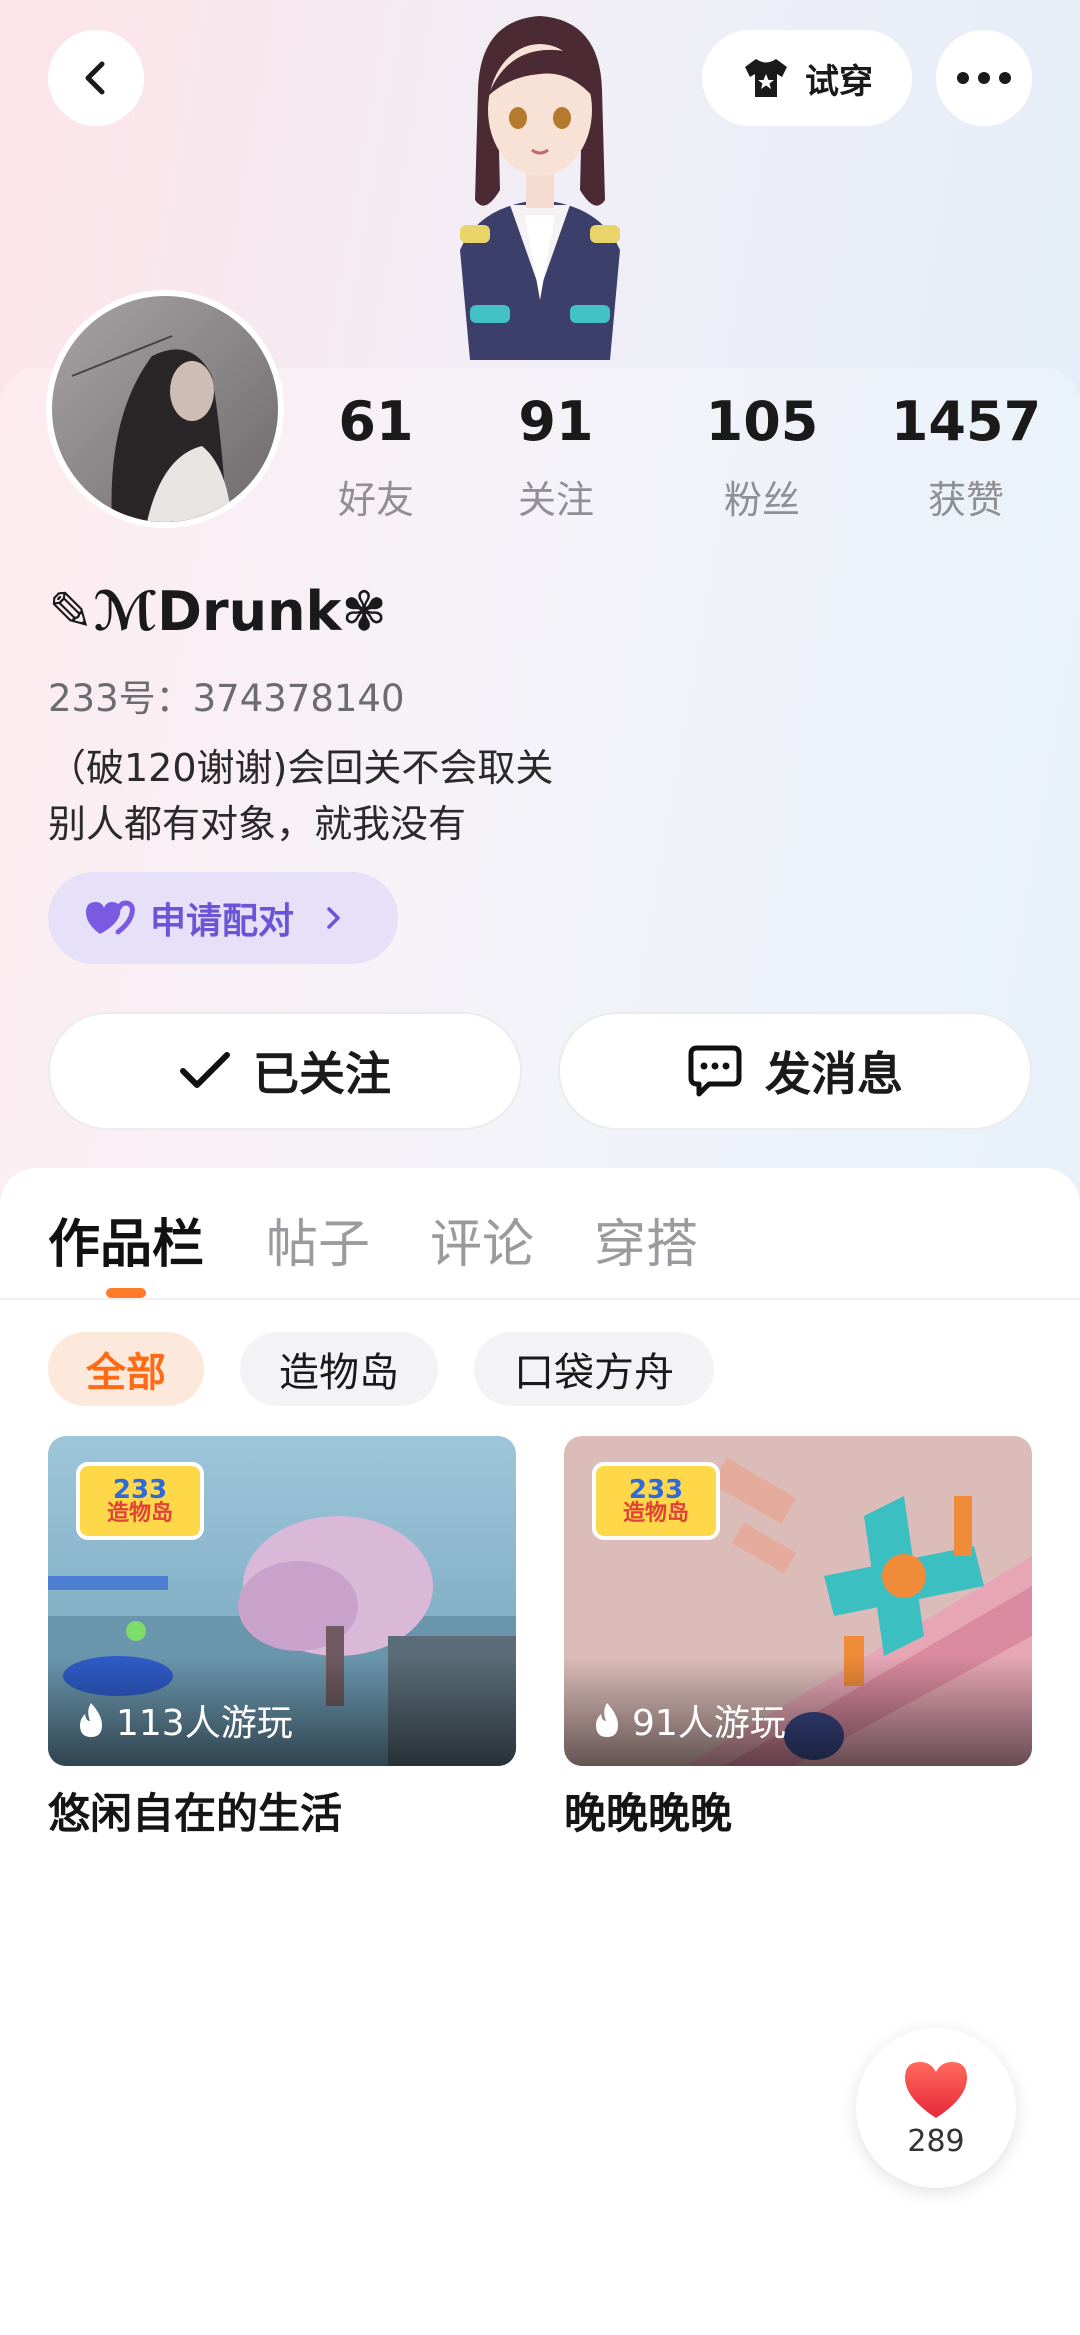 Image resolution: width=1080 pixels, height=2335 pixels. I want to click on request-pair-button: 申请配对, so click(223, 918).